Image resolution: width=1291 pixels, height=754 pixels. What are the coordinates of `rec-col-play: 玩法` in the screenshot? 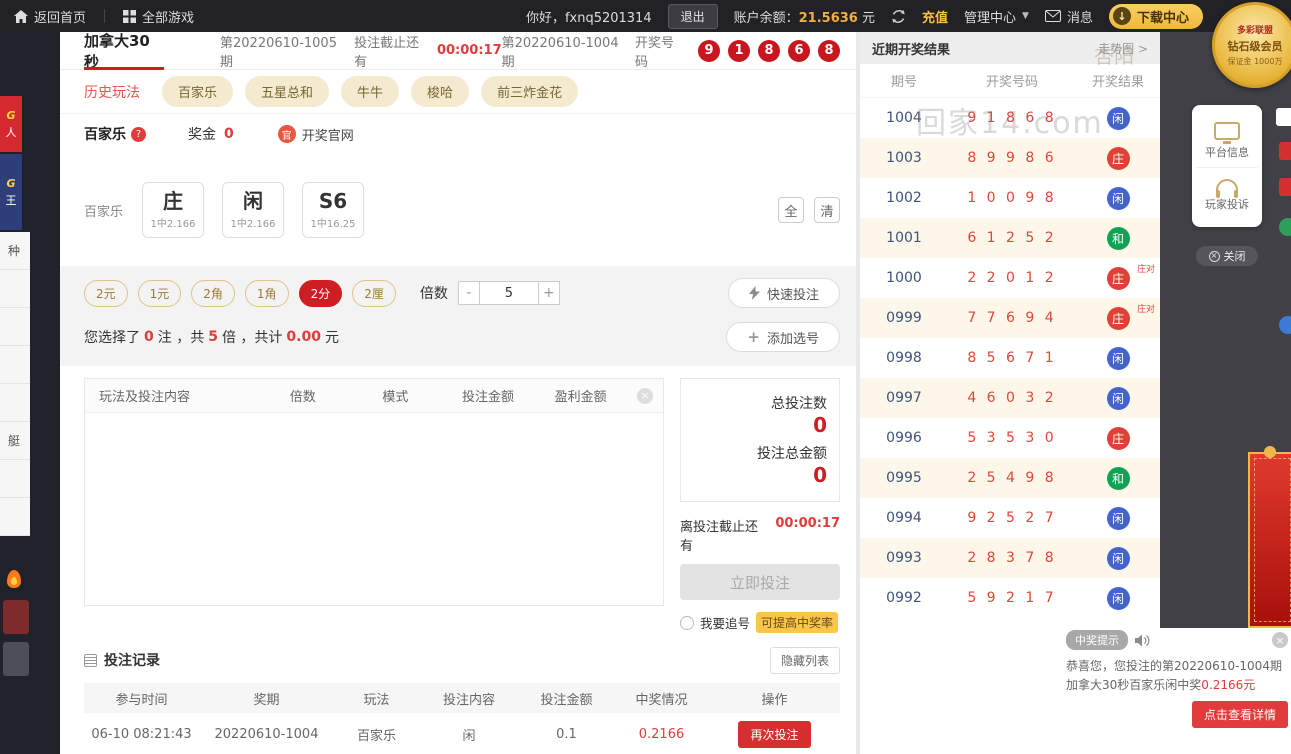 It's located at (376, 700).